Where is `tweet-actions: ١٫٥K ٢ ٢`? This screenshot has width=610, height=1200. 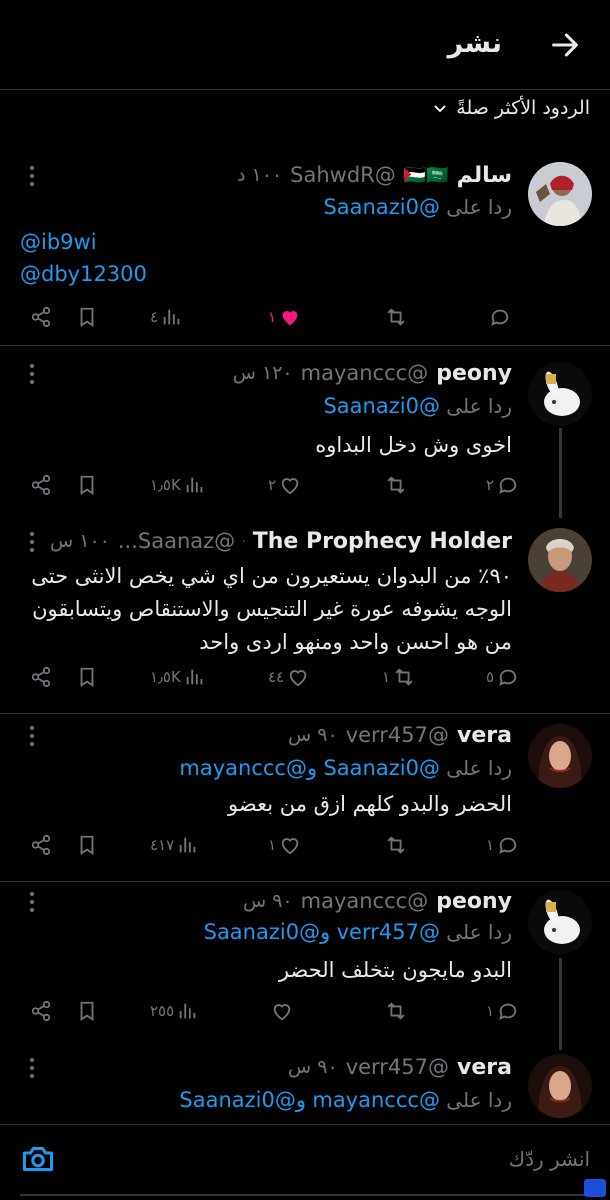 tweet-actions: ١٫٥K ٢ ٢ is located at coordinates (305, 485).